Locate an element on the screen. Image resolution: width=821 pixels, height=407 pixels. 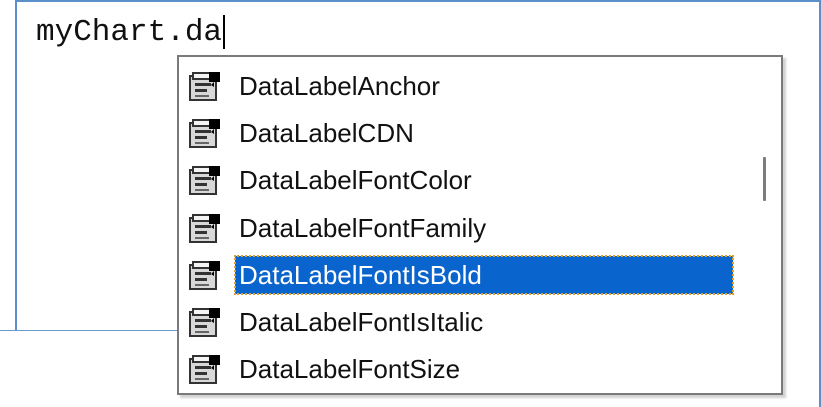
code-text: myChart.da is located at coordinates (129, 32).